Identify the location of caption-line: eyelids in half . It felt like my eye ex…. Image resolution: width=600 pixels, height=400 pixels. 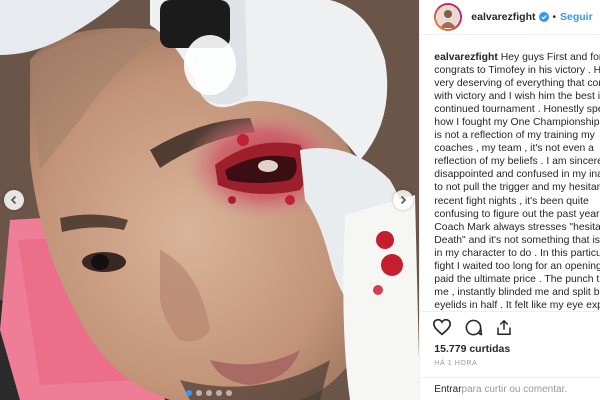
(517, 305).